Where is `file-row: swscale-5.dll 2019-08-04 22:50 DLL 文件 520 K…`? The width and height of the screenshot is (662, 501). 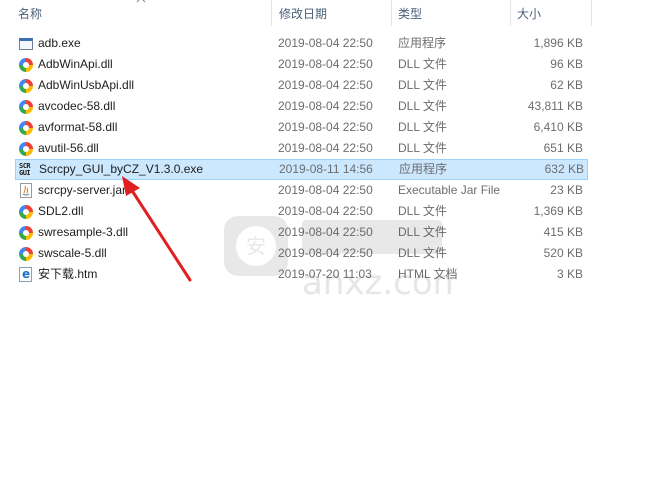
file-row: swscale-5.dll 2019-08-04 22:50 DLL 文件 520 K… is located at coordinates (331, 253).